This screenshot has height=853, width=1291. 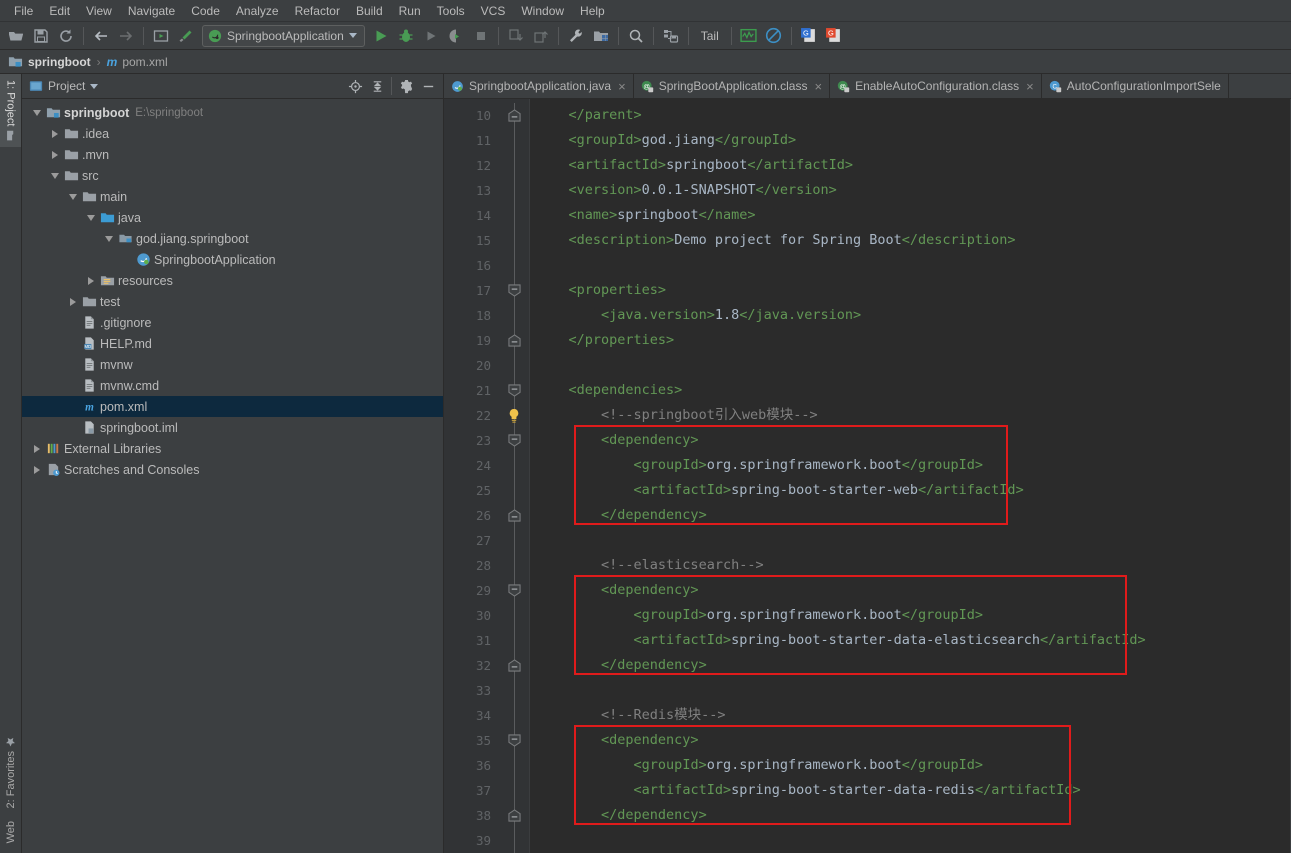 I want to click on tree-item-resources: resources, so click(x=232, y=280).